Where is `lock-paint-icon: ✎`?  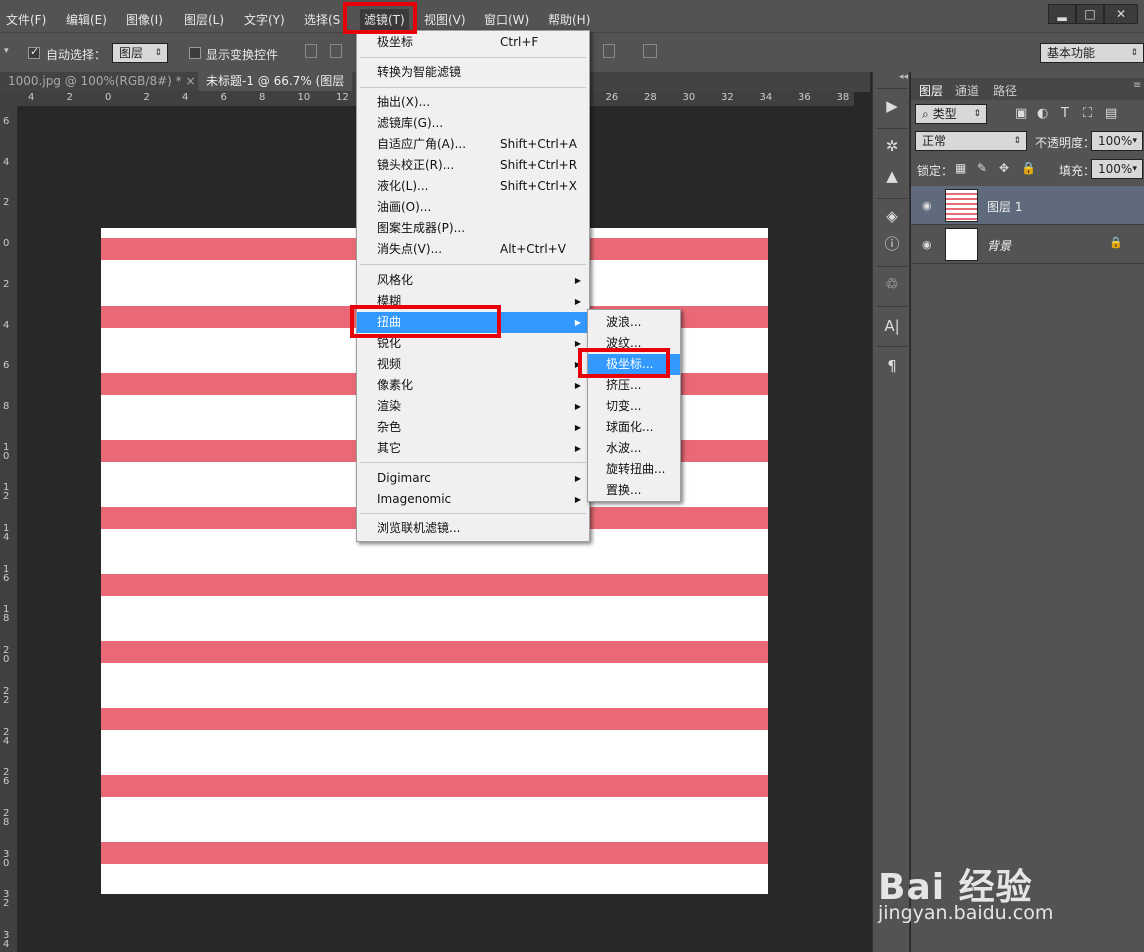
lock-paint-icon: ✎ is located at coordinates (982, 168).